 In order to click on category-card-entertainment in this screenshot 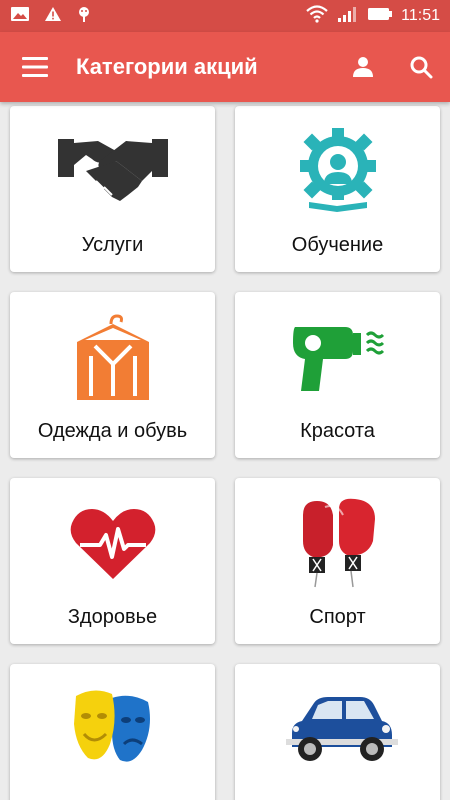, I will do `click(112, 732)`.